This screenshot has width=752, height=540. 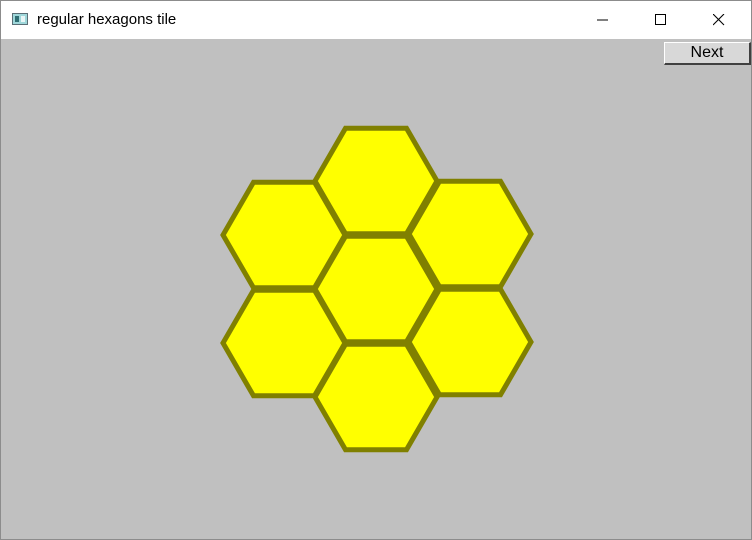 I want to click on window-title: regular hexagons tile, so click(x=107, y=19).